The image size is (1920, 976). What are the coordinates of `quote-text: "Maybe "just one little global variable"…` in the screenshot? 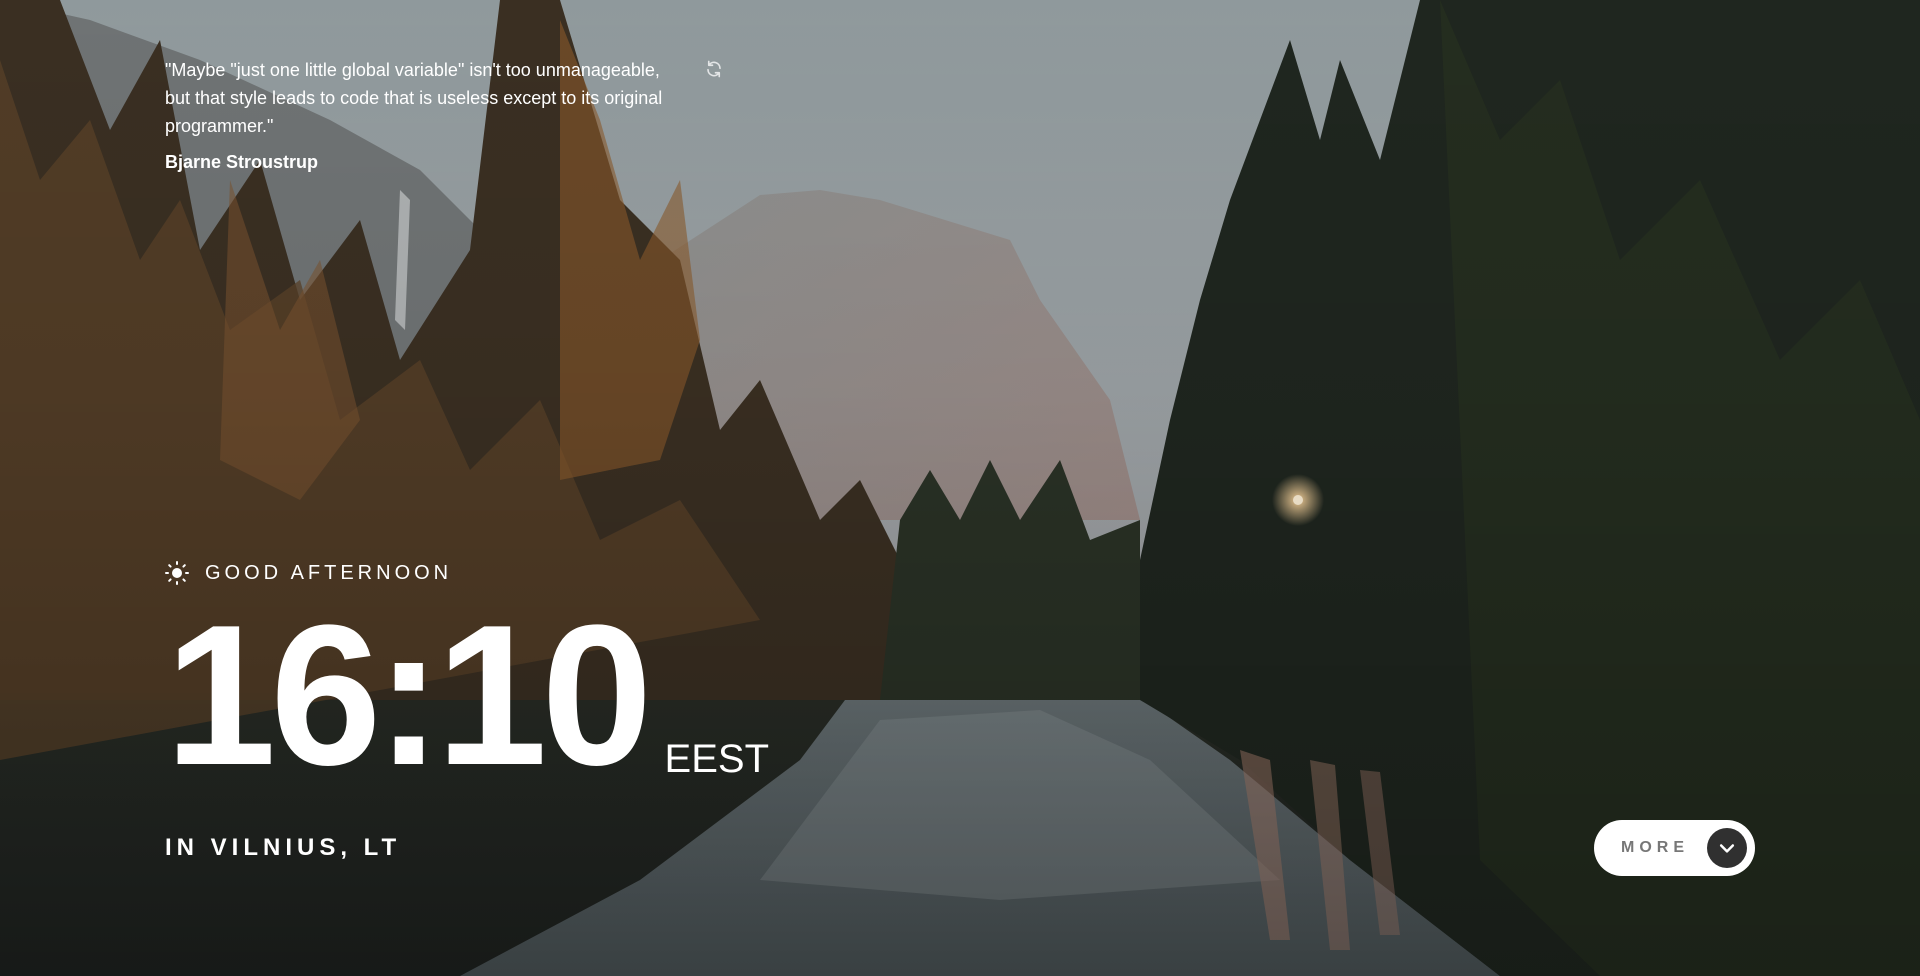 It's located at (414, 98).